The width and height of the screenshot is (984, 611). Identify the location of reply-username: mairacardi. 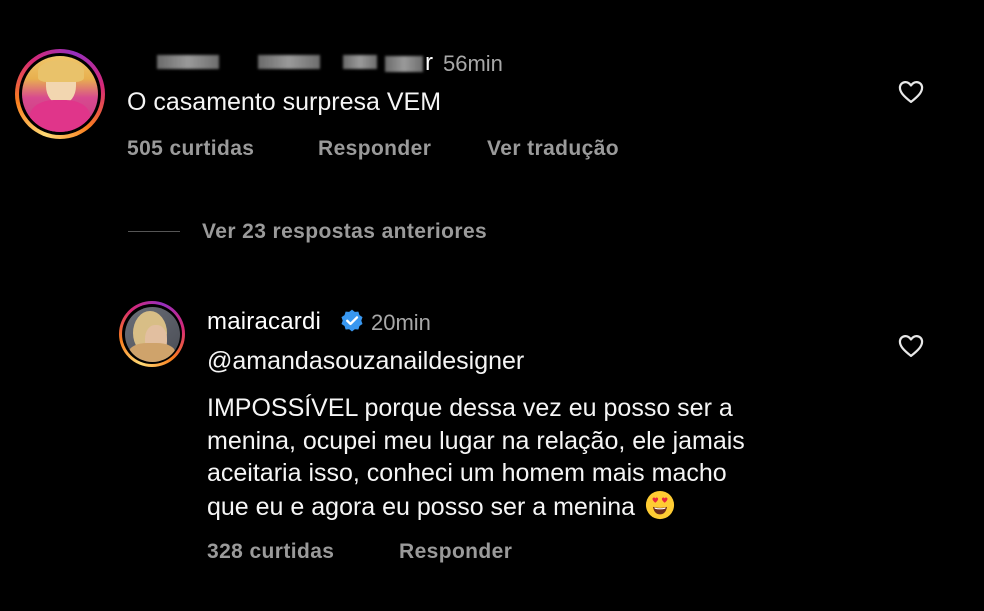
(264, 322).